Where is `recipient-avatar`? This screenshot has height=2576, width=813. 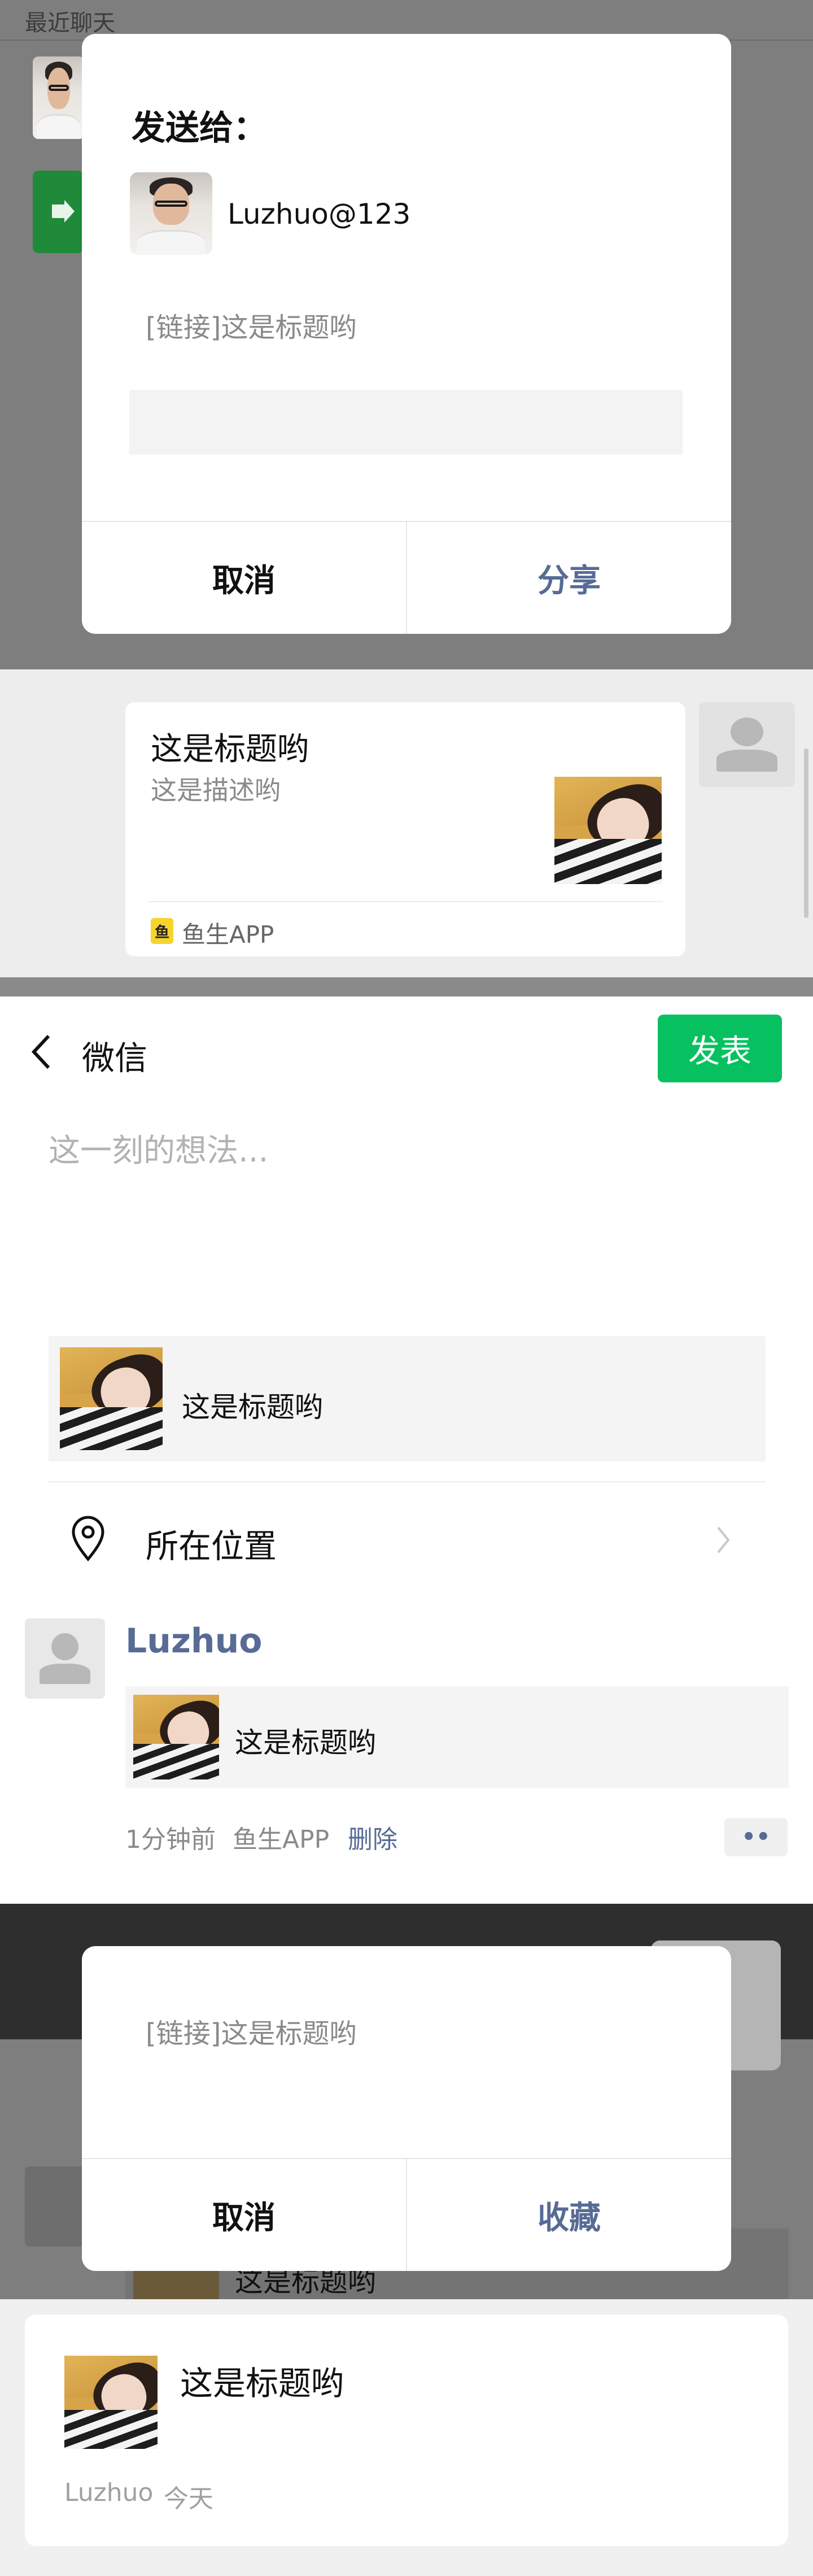 recipient-avatar is located at coordinates (171, 213).